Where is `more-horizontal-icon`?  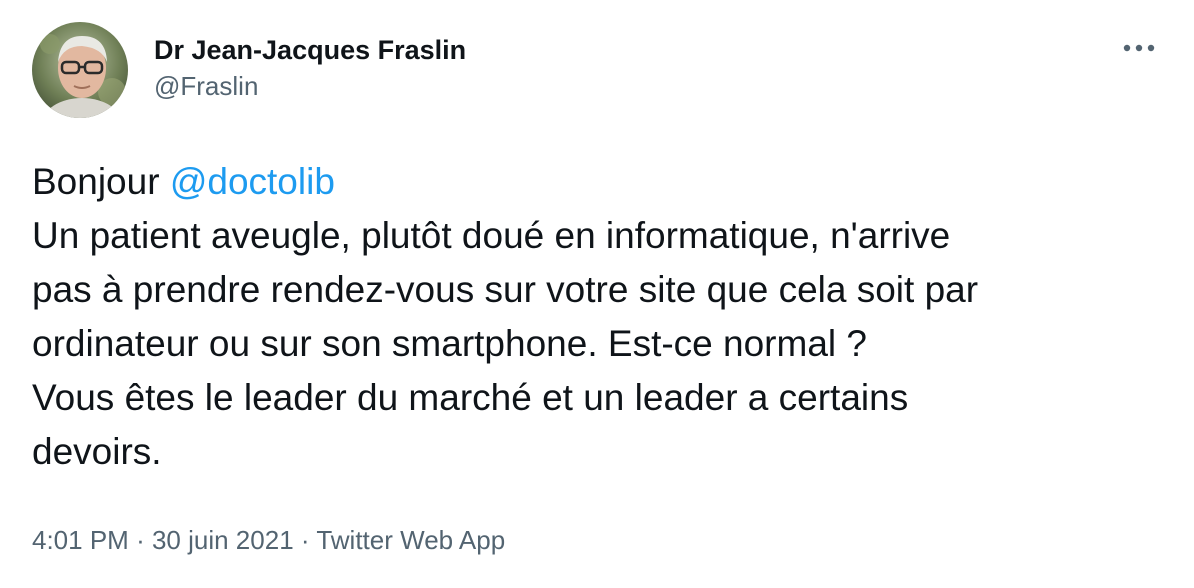 more-horizontal-icon is located at coordinates (1139, 48).